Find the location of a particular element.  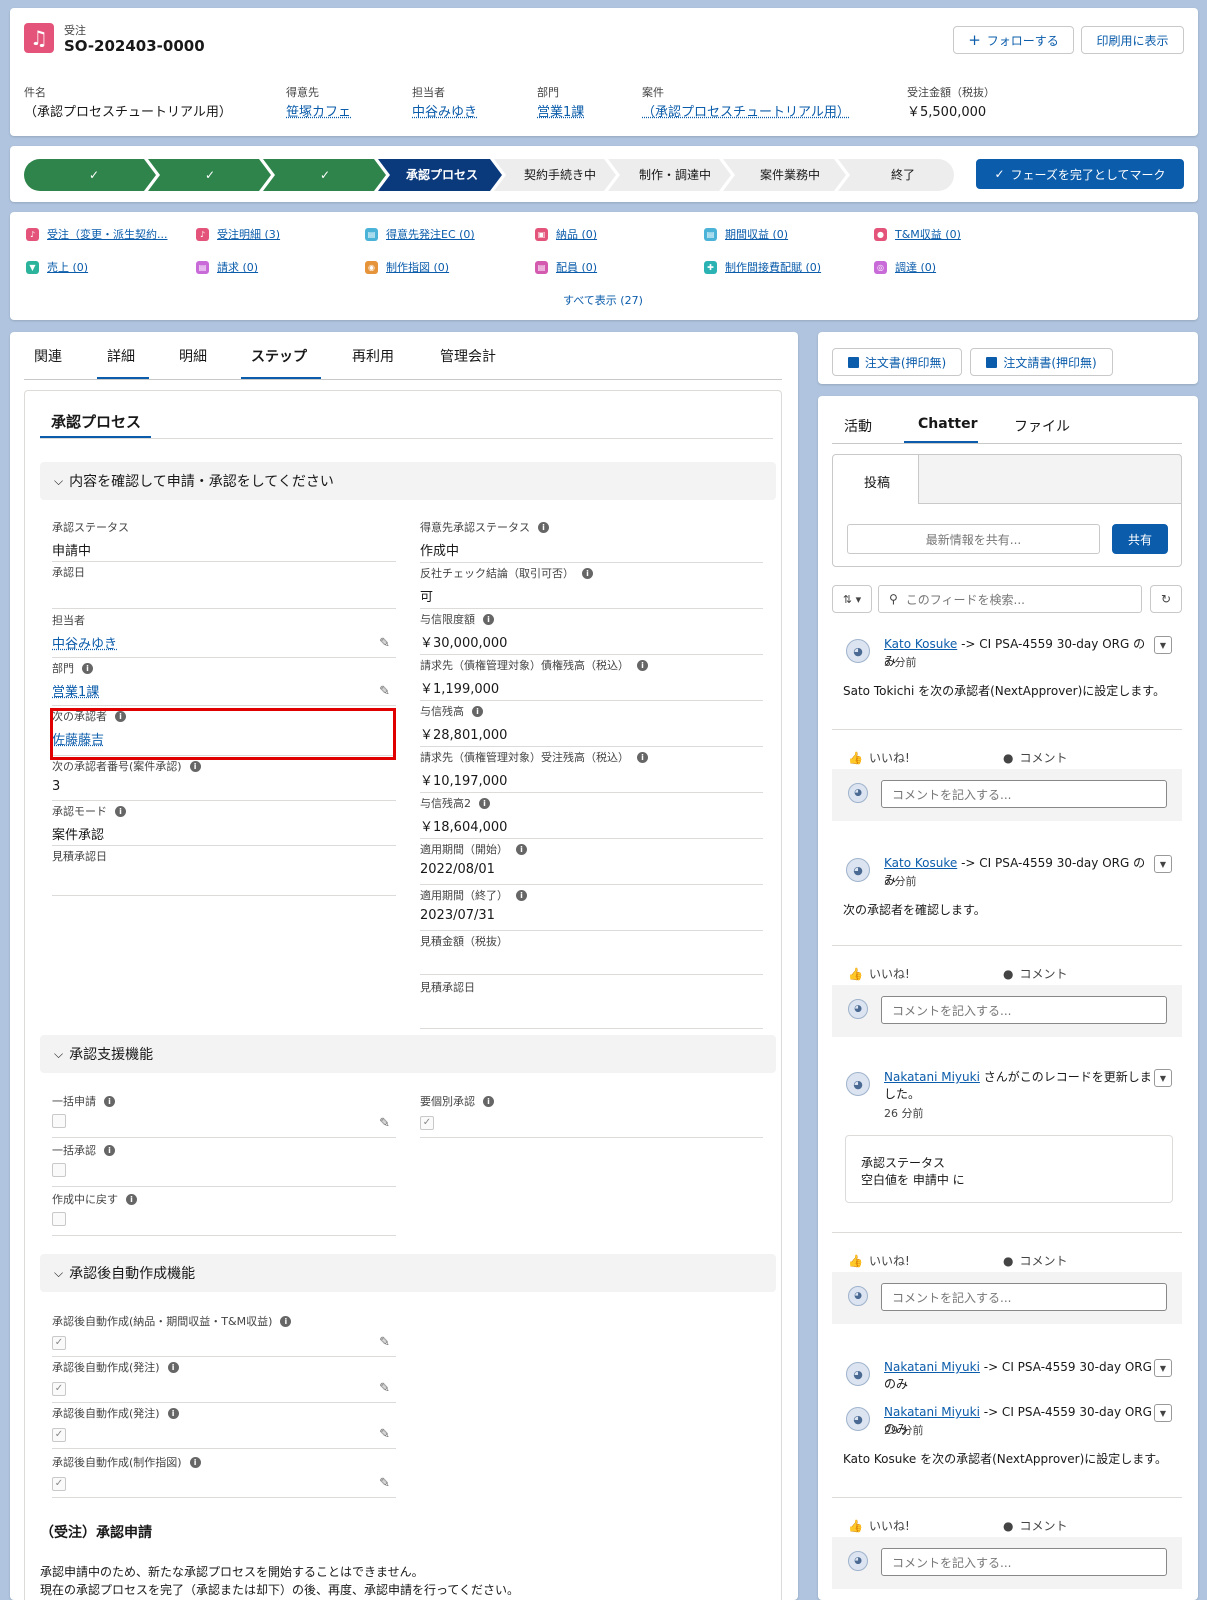

field-value: 中谷みゆき is located at coordinates (224, 642).